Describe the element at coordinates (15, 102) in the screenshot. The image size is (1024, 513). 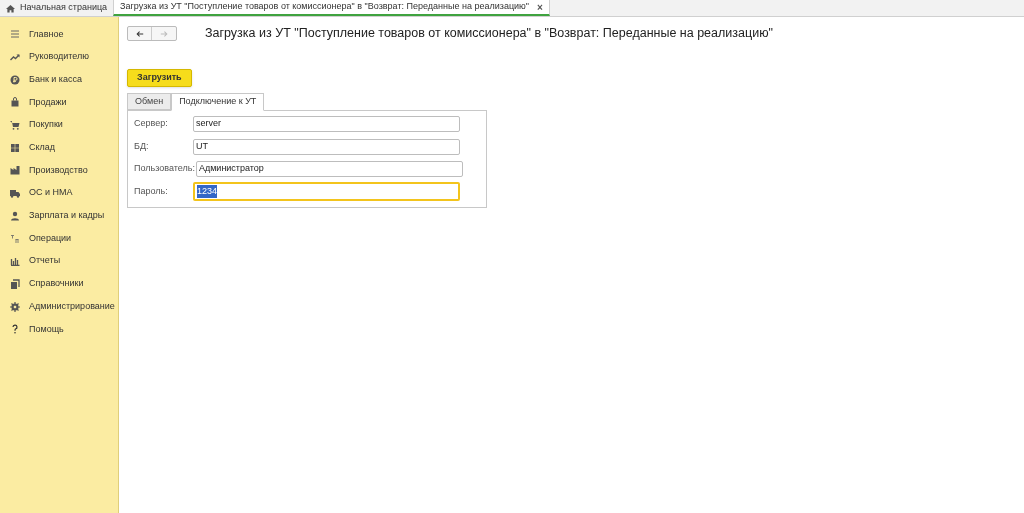
I see `bag-icon` at that location.